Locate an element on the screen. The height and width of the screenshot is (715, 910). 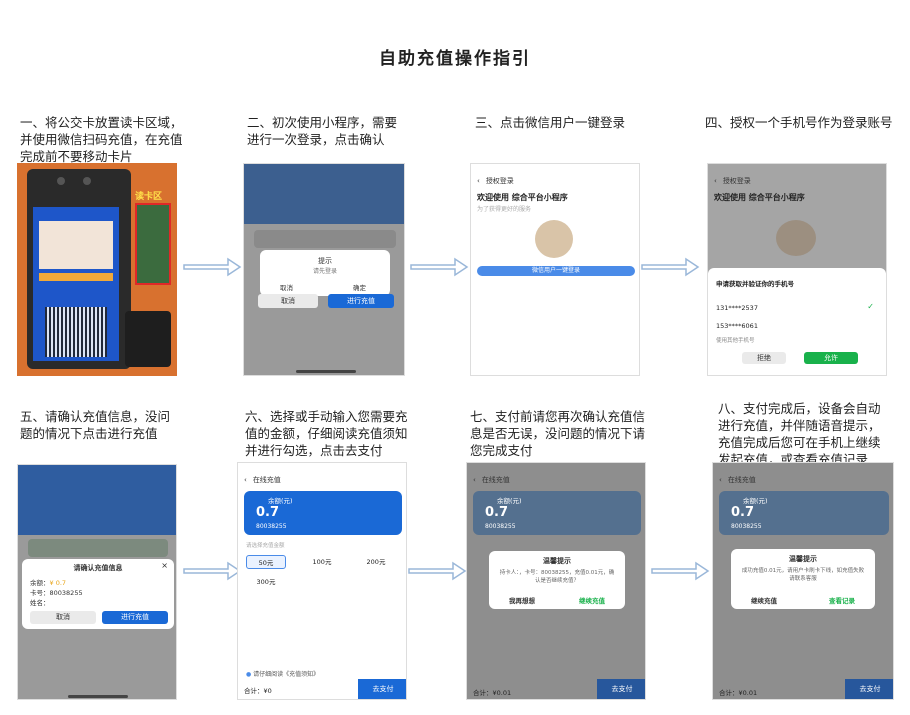
dialog-title: 请确认充值信息 is located at coordinates (98, 568).